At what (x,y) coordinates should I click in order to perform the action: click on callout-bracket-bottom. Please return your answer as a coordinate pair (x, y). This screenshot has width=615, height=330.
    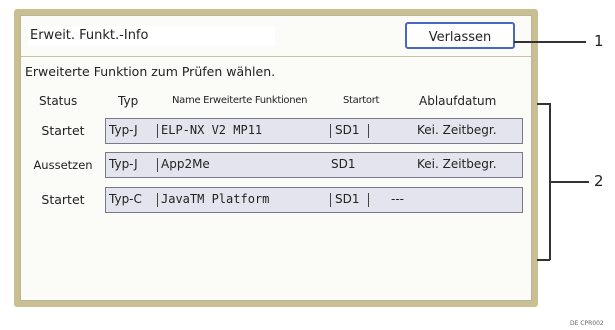
    Looking at the image, I should click on (543, 260).